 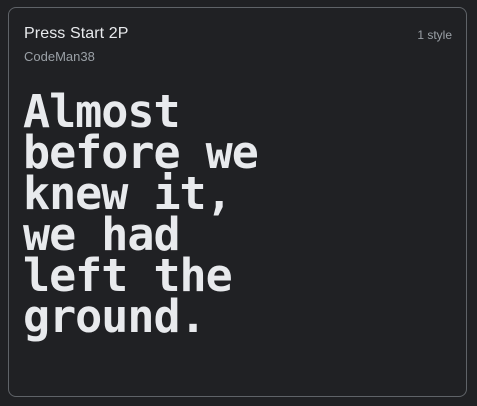 What do you see at coordinates (76, 33) in the screenshot?
I see `font-name: Press Start 2P` at bounding box center [76, 33].